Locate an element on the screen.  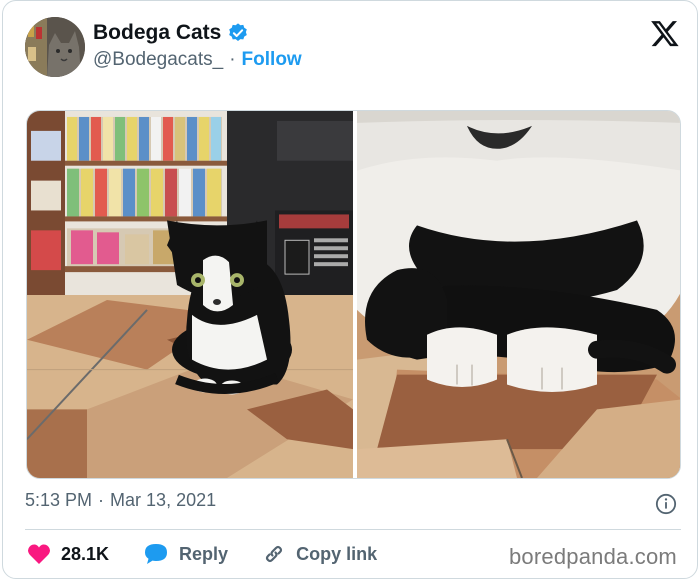
verified-badge-icon is located at coordinates (238, 32).